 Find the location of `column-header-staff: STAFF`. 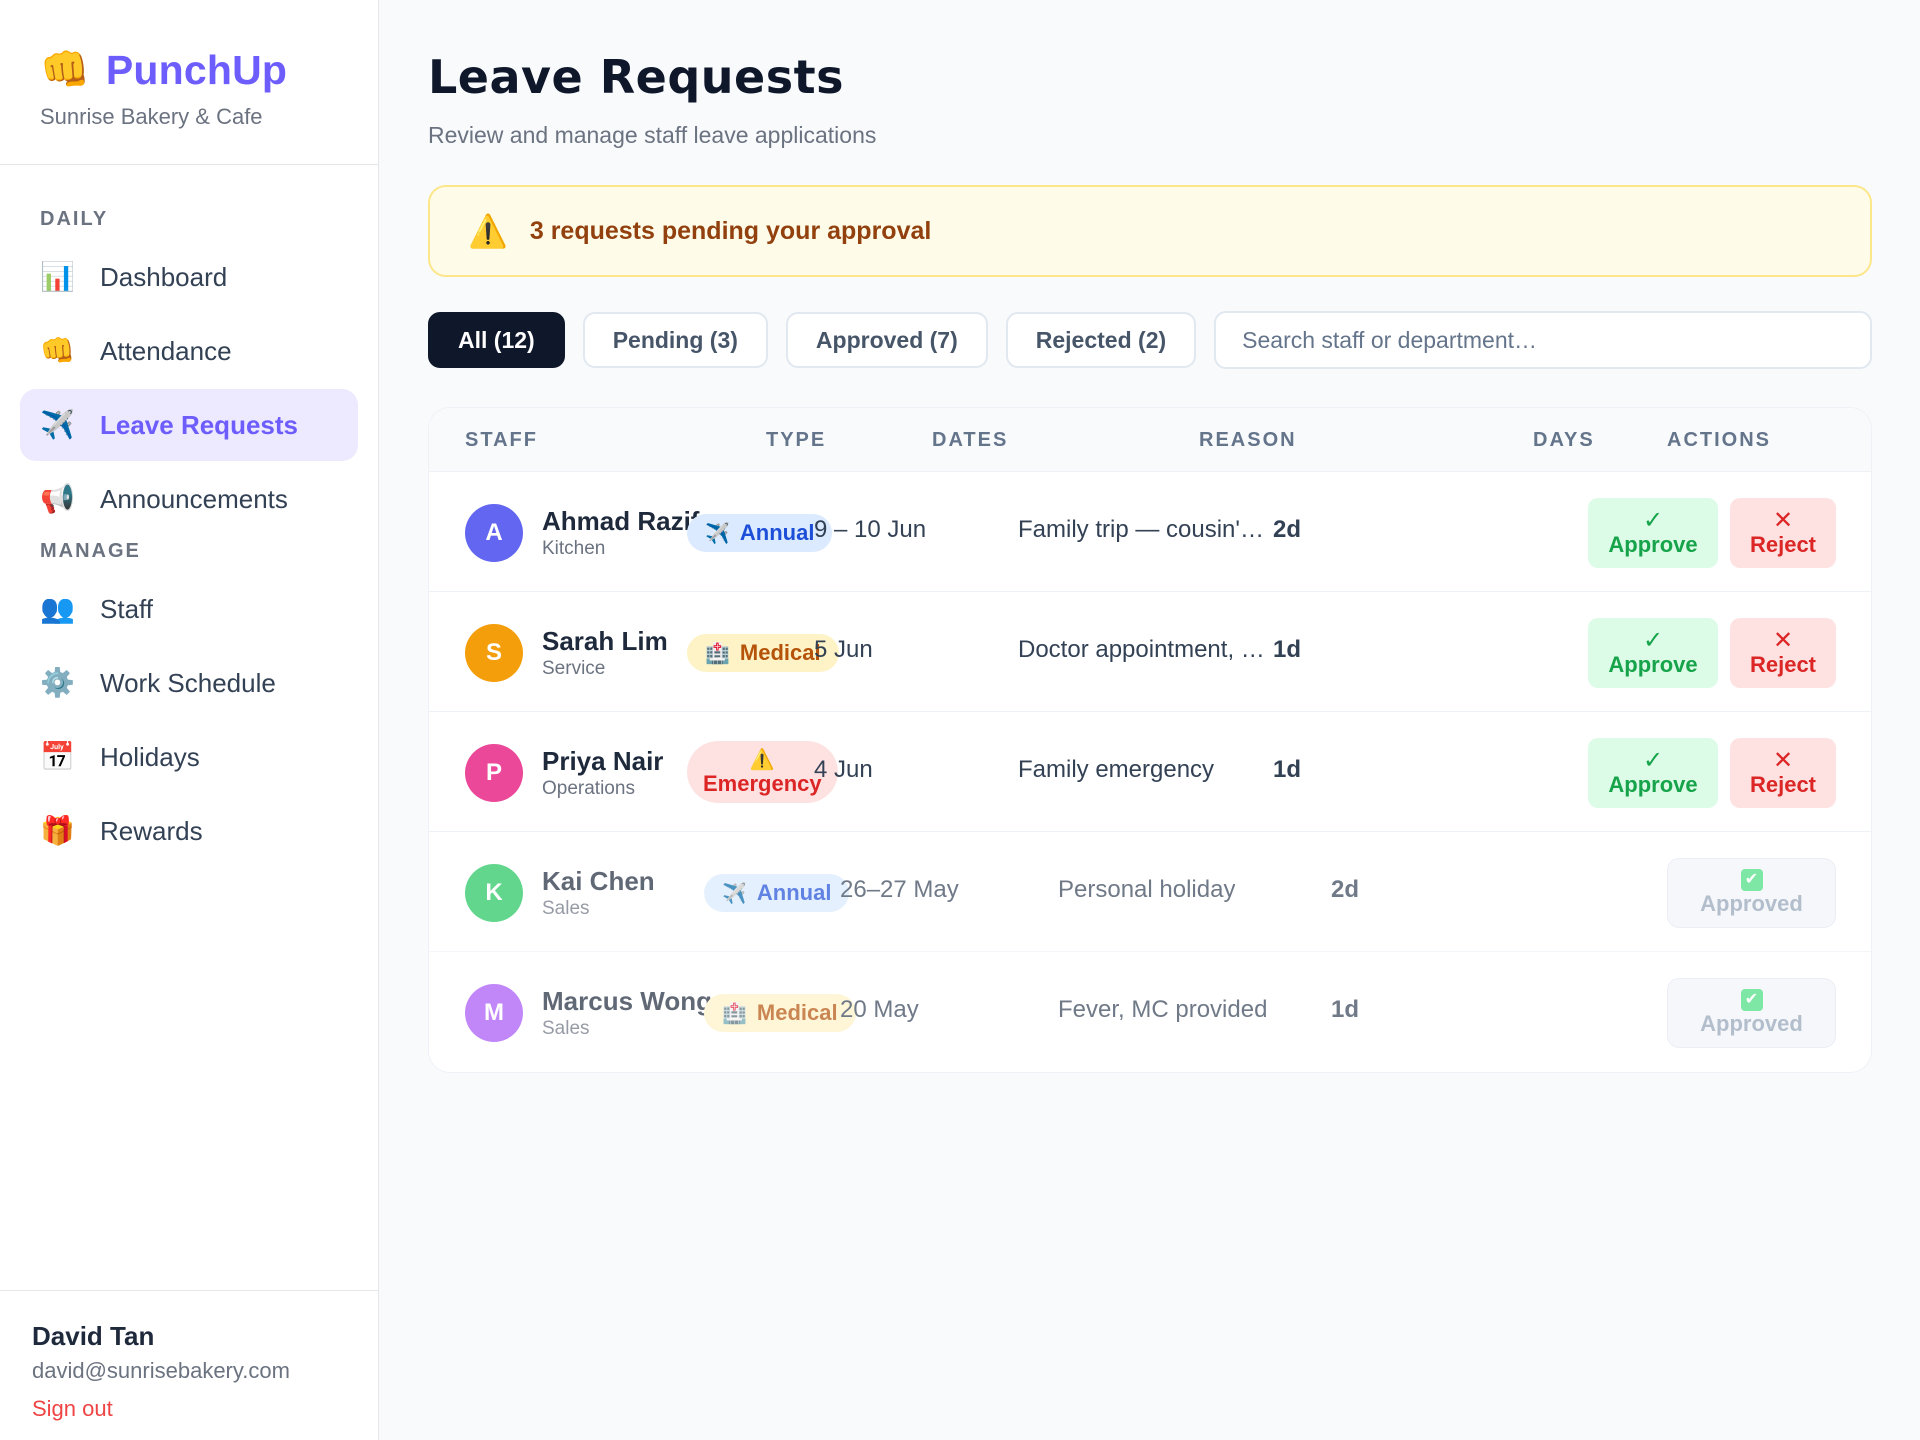

column-header-staff: STAFF is located at coordinates (501, 440).